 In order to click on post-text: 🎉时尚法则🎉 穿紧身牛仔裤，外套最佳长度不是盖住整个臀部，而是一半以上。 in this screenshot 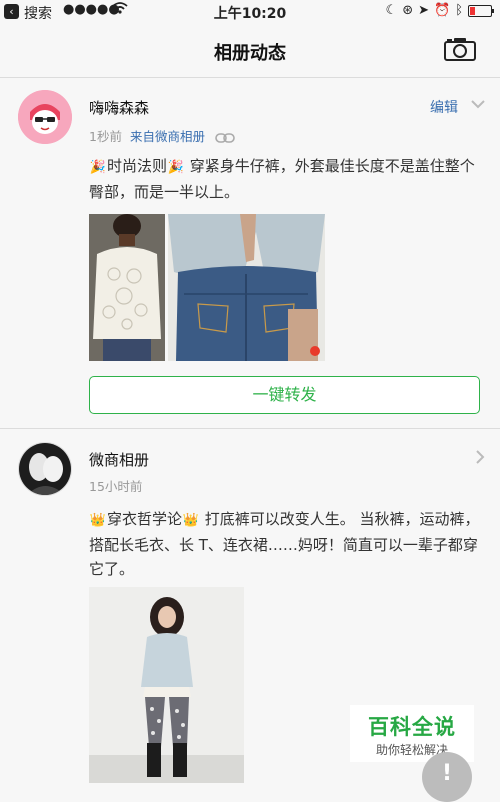, I will do `click(282, 179)`.